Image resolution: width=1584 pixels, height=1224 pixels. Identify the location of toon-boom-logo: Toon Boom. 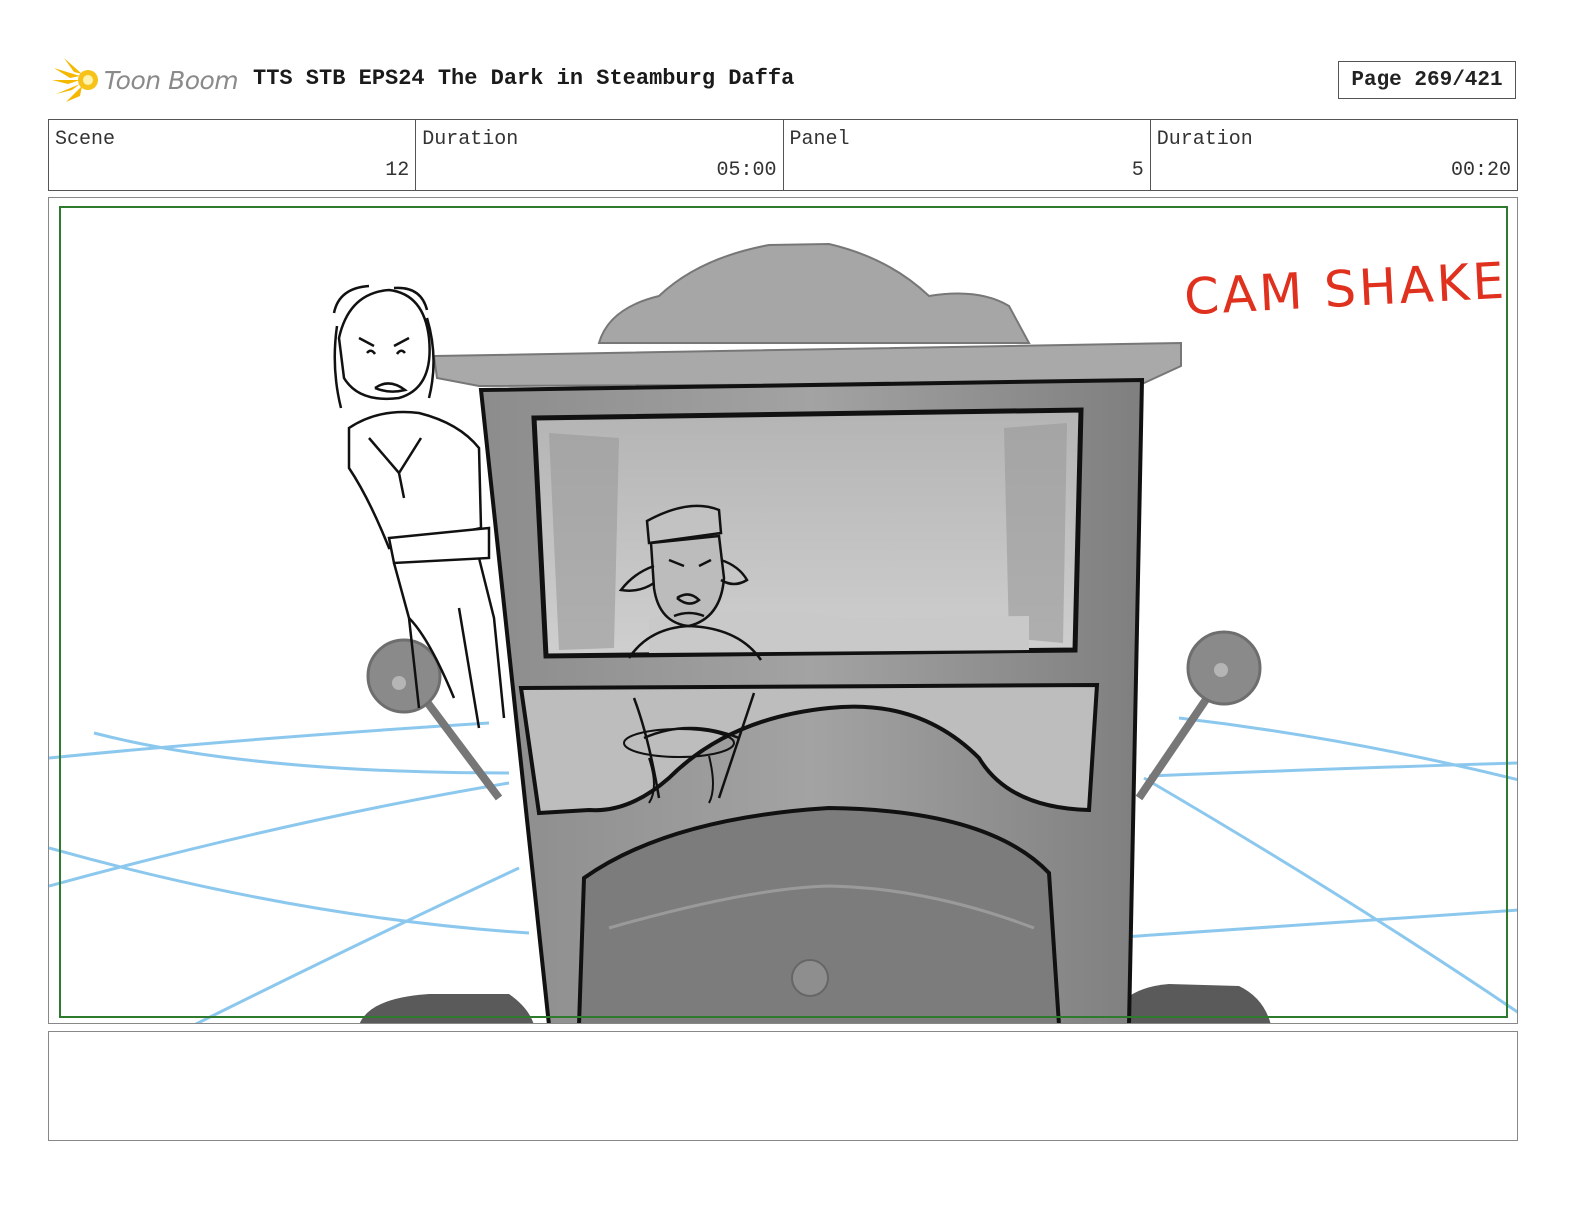
(145, 80).